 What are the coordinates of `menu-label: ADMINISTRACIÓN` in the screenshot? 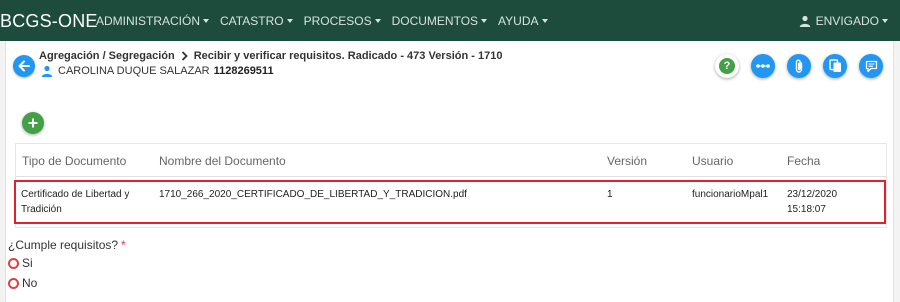 It's located at (148, 21).